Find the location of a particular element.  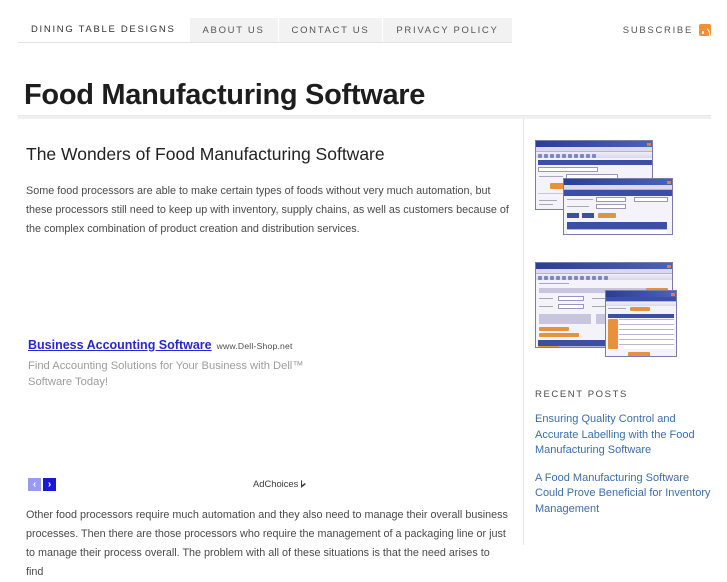

recent-posts-title: Recent Posts is located at coordinates (581, 394).